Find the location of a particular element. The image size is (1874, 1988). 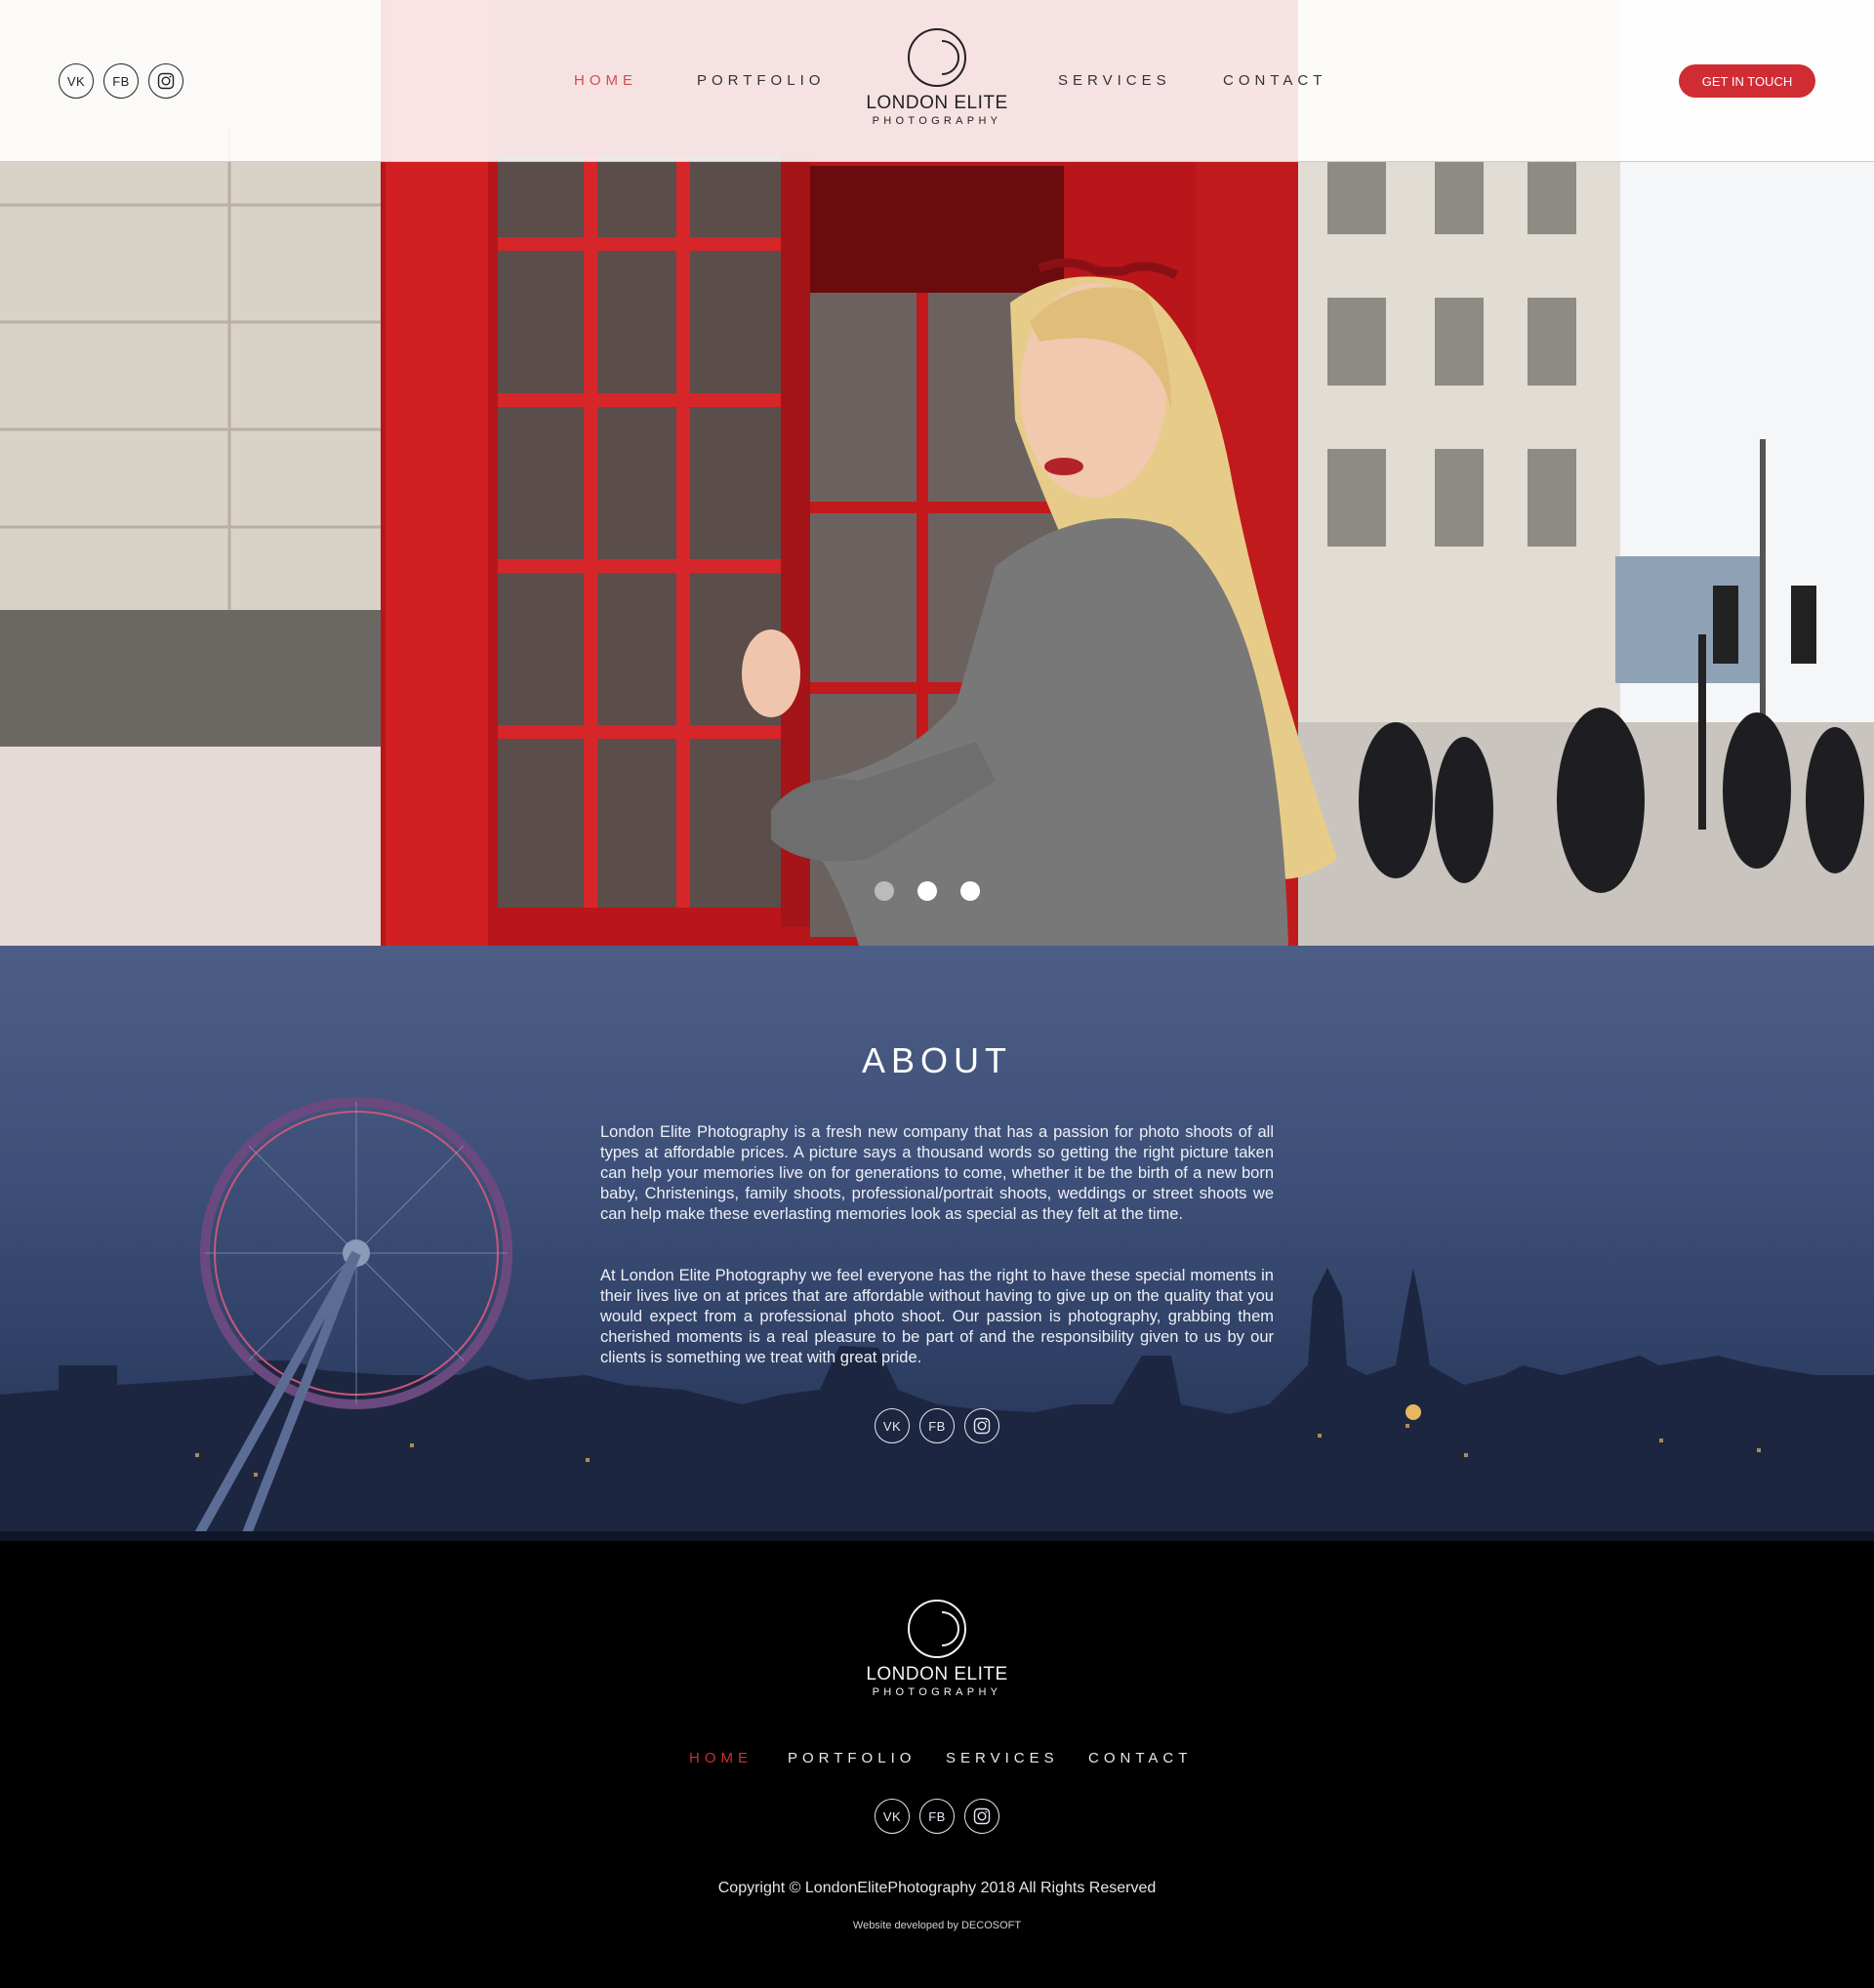

footer-logo: LONDON ELITE PHOTOGRAPHY is located at coordinates (937, 1648).